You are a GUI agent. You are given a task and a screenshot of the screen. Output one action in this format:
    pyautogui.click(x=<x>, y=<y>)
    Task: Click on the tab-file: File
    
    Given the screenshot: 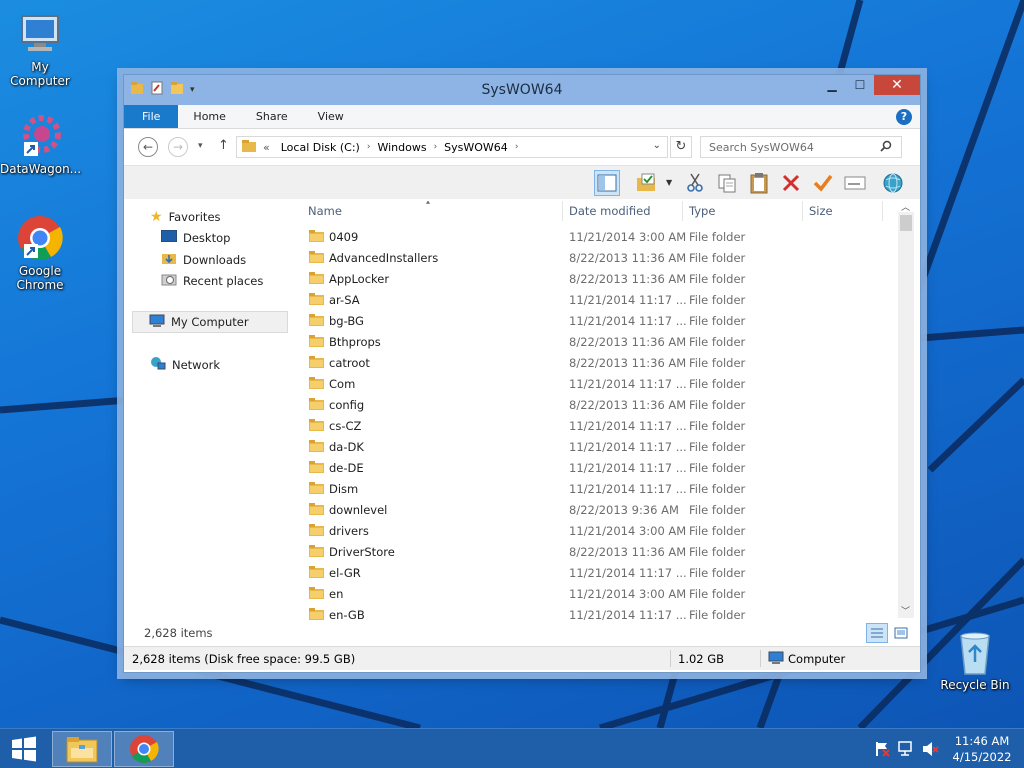 What is the action you would take?
    pyautogui.click(x=151, y=116)
    